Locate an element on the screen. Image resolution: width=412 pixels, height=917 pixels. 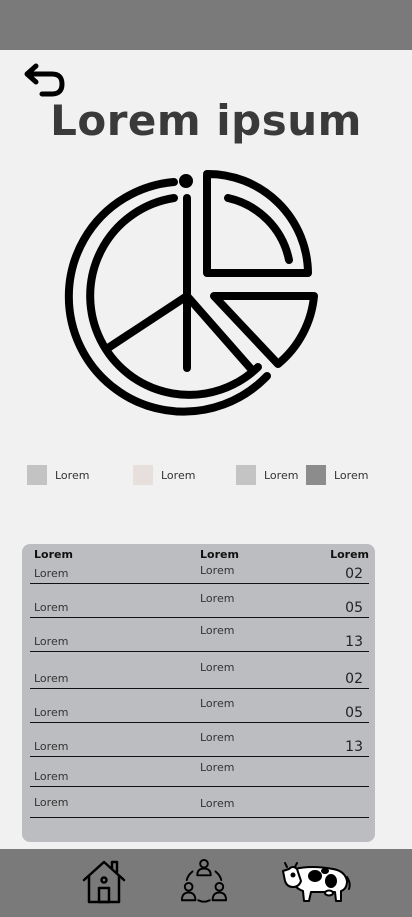
nav-home-button is located at coordinates (104, 882).